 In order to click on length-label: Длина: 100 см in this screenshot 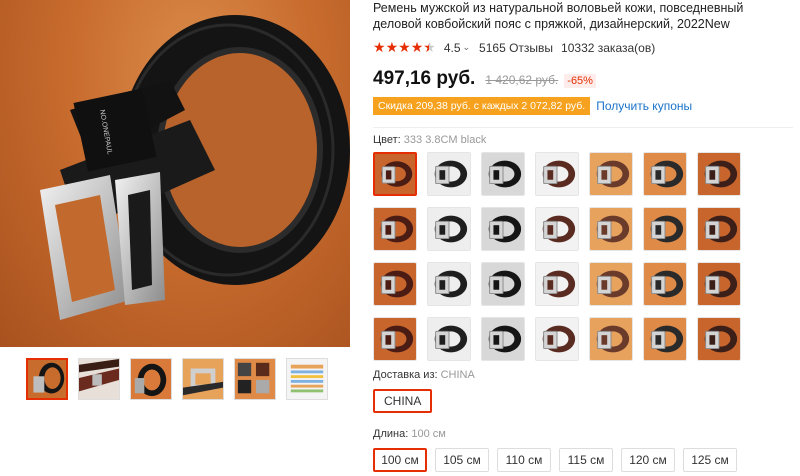, I will do `click(583, 434)`.